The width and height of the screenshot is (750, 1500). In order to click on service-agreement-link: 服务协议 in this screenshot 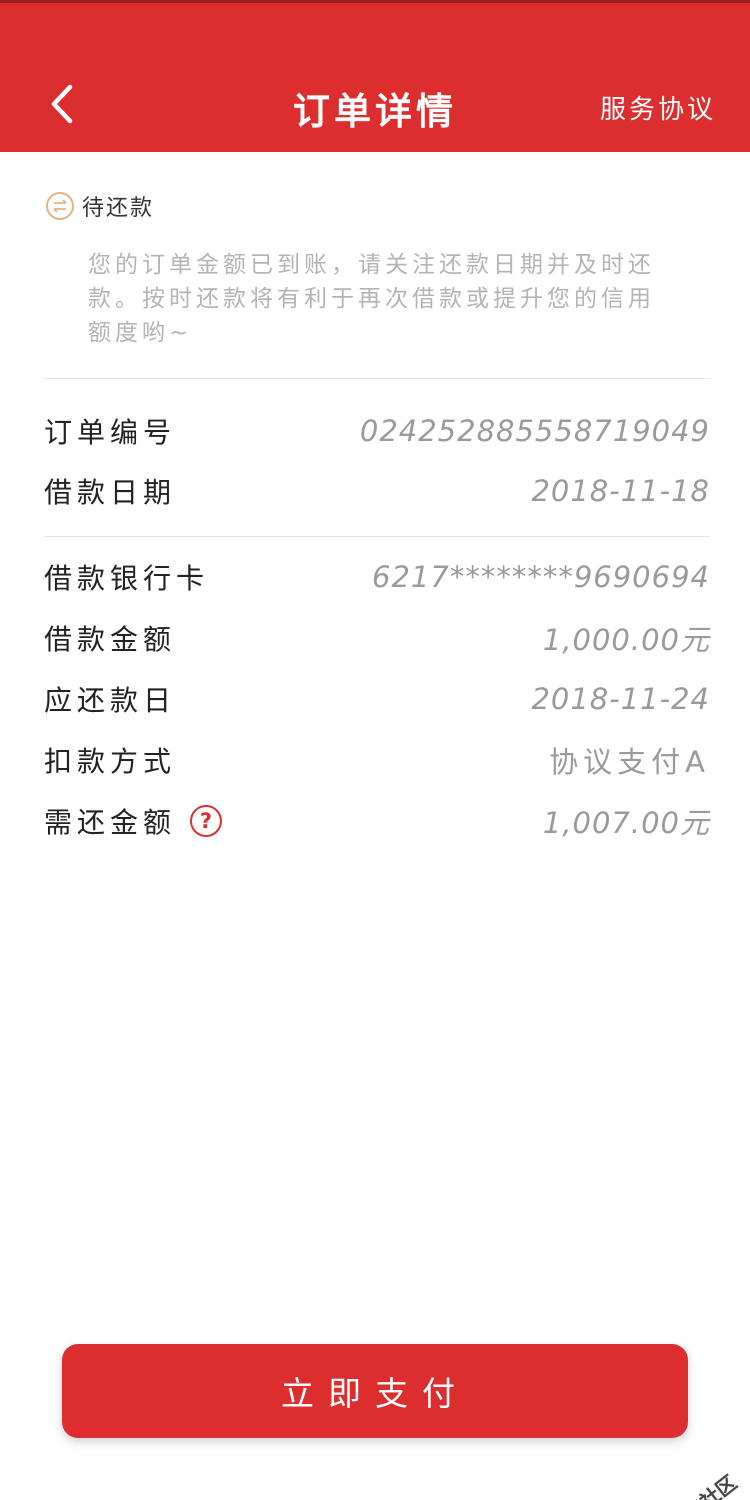, I will do `click(658, 107)`.